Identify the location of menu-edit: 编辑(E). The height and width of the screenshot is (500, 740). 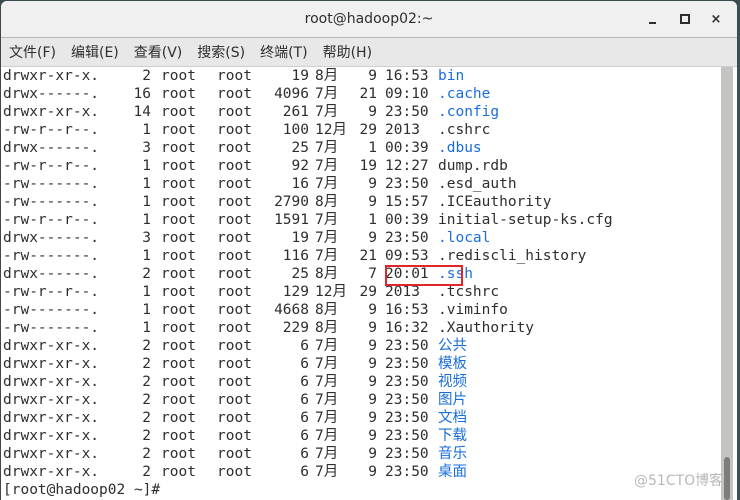
(95, 52).